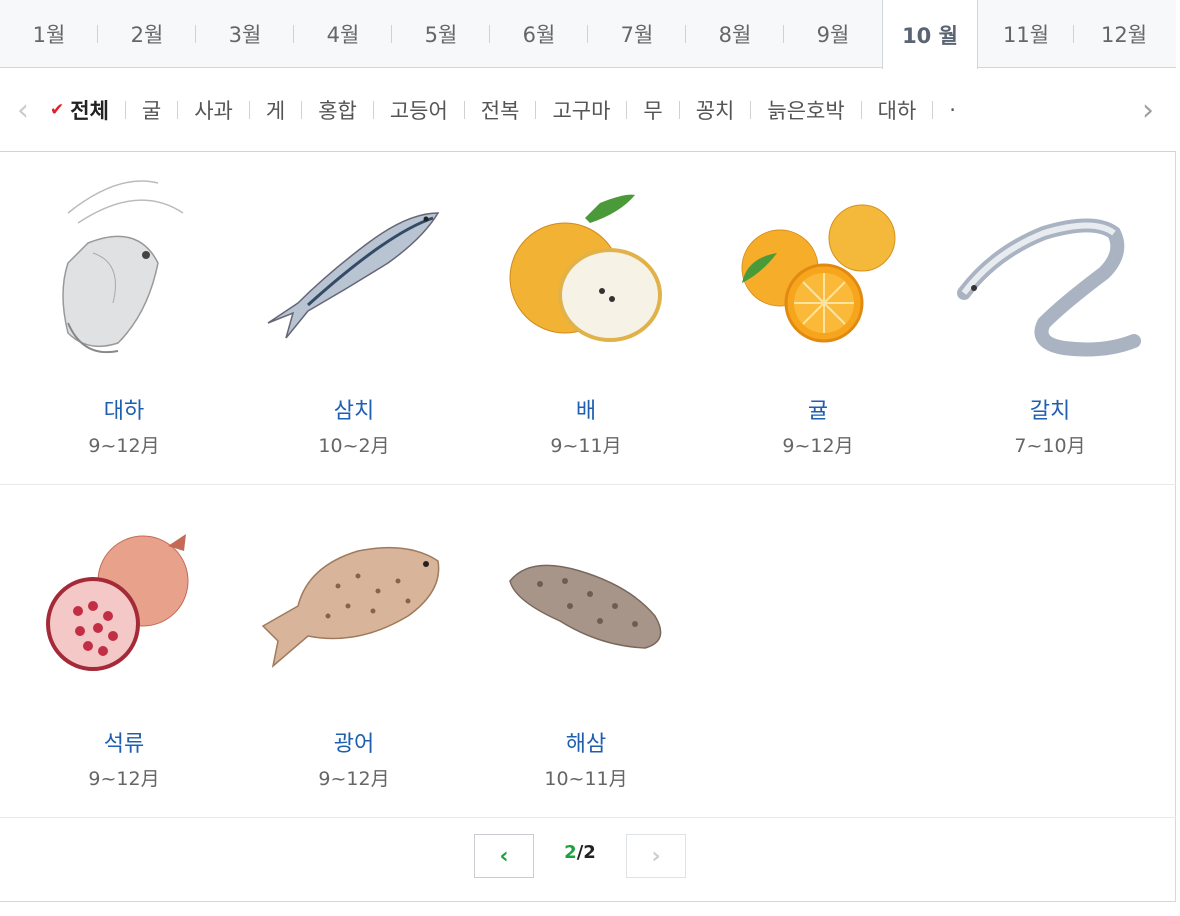 The width and height of the screenshot is (1180, 916). What do you see at coordinates (354, 446) in the screenshot?
I see `product-season: 10~2月` at bounding box center [354, 446].